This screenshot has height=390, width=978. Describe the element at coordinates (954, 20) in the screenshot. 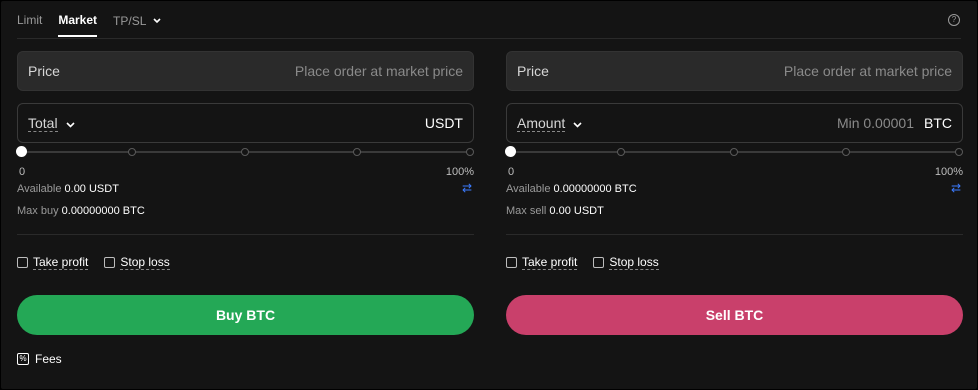

I see `help-icon: ?` at that location.